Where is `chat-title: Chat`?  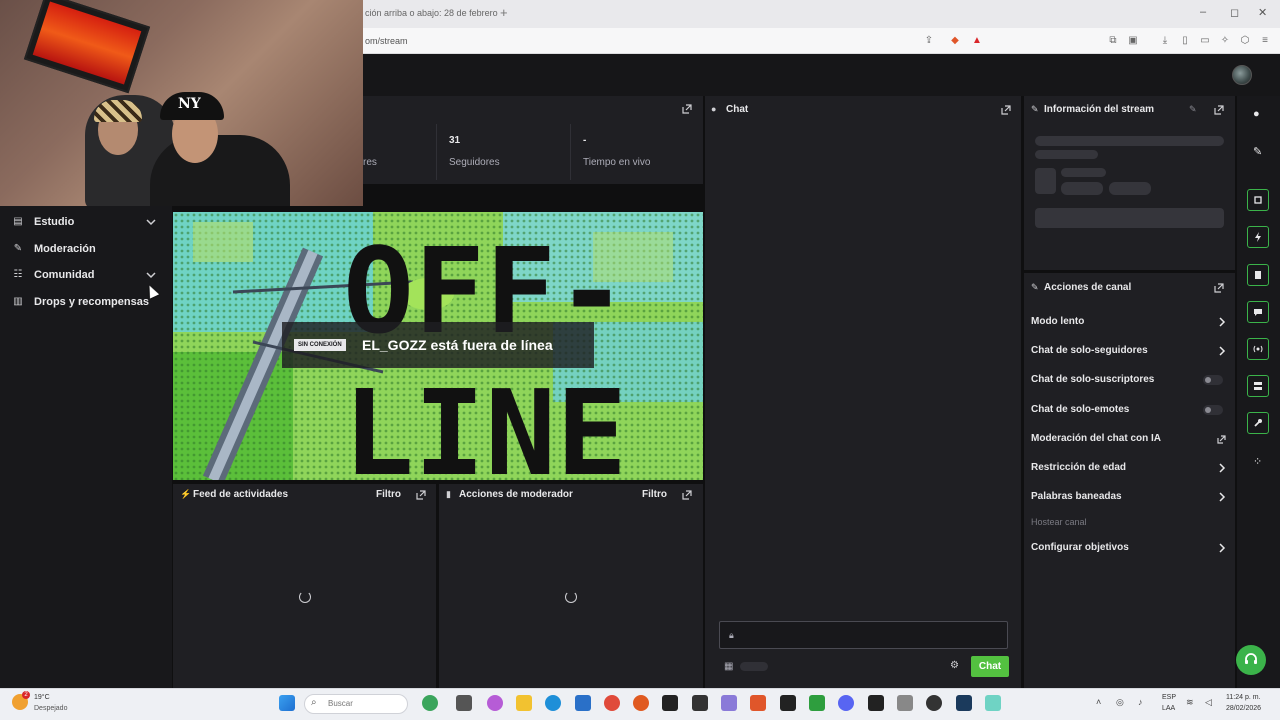 chat-title: Chat is located at coordinates (737, 109).